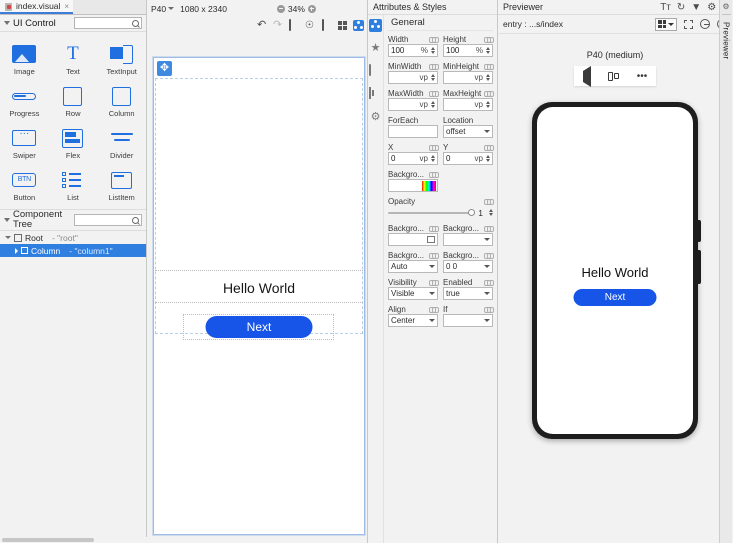  What do you see at coordinates (375, 71) in the screenshot?
I see `monitor-icon` at bounding box center [375, 71].